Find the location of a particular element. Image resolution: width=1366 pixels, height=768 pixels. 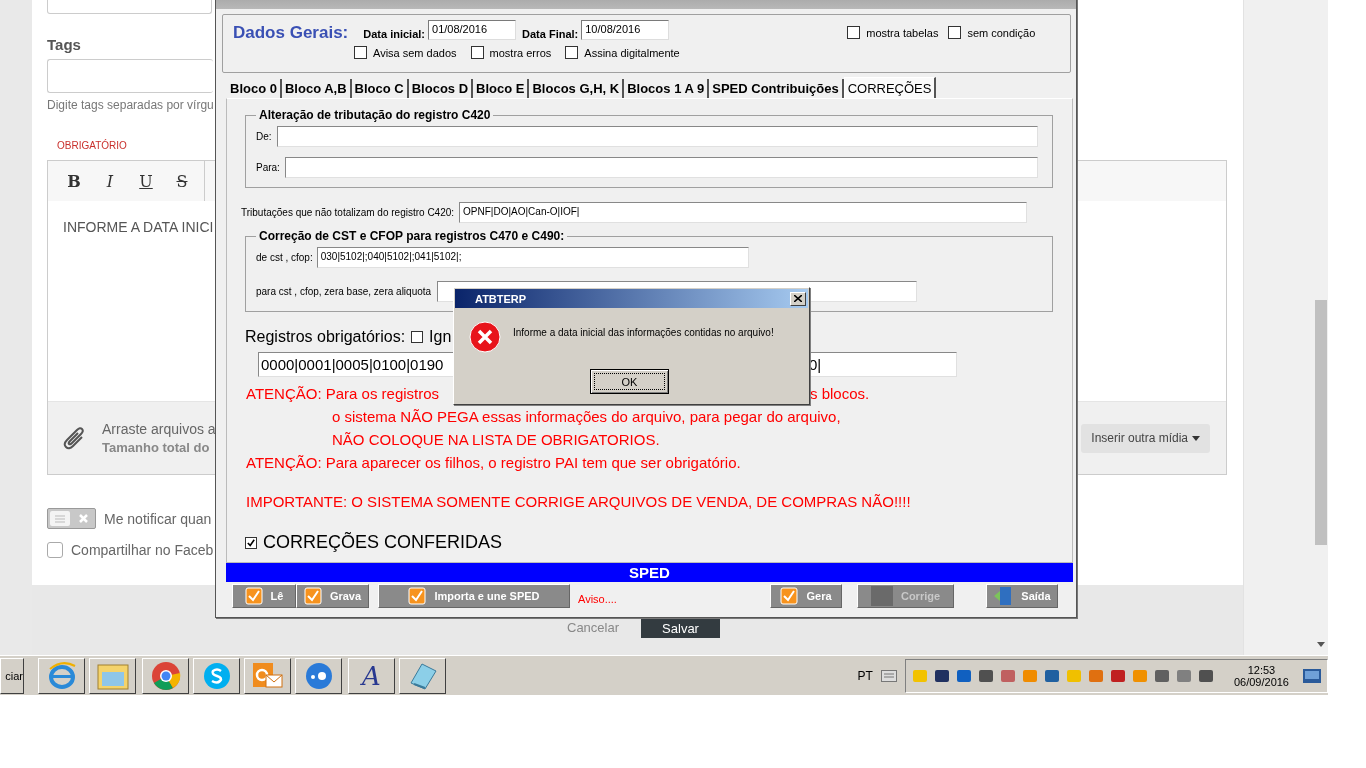

notify-label: Me notificar quan is located at coordinates (158, 518).